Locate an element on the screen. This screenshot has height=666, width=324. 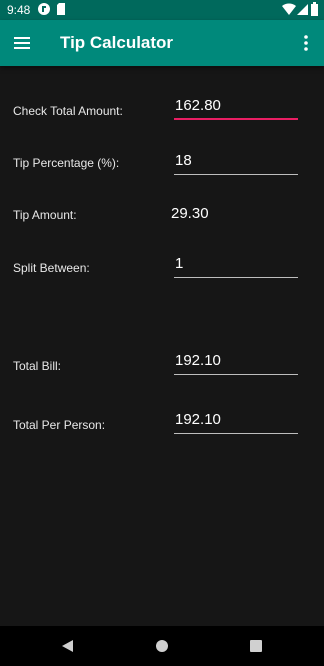
total-per-person-field: 192.10 is located at coordinates (236, 422).